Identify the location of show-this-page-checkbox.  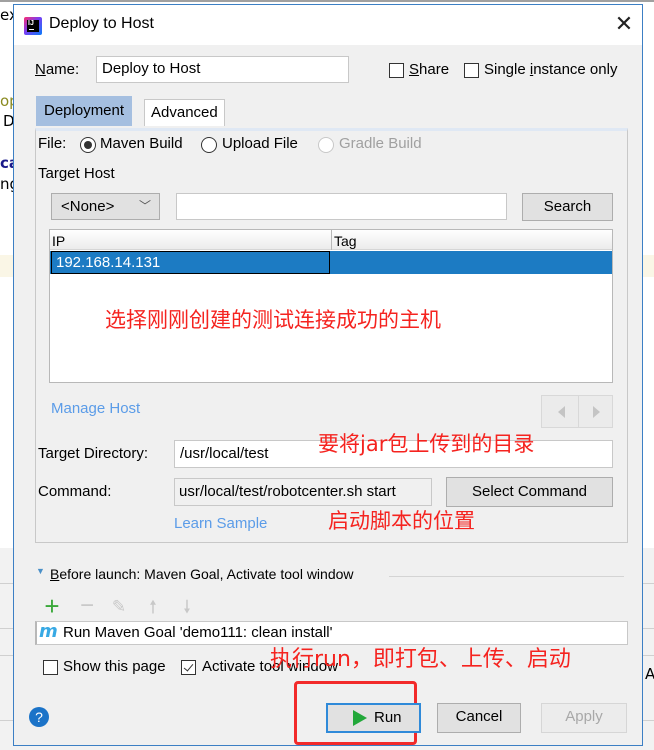
(50, 667).